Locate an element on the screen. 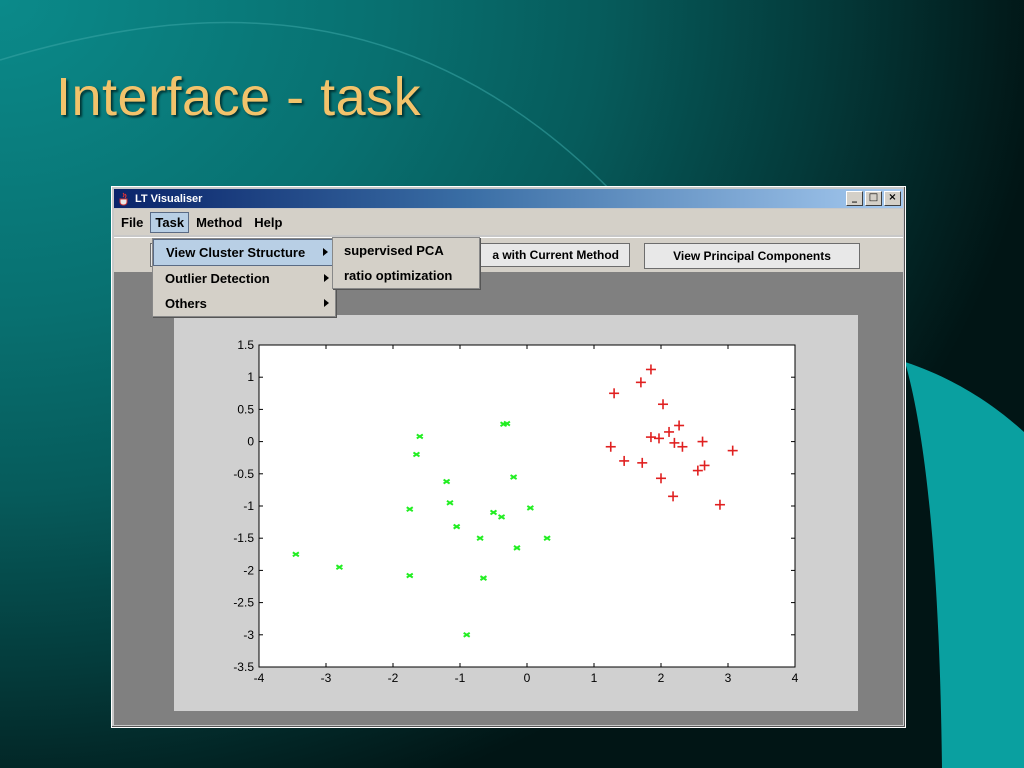  y-tick-label: -0.5 is located at coordinates (243, 474).